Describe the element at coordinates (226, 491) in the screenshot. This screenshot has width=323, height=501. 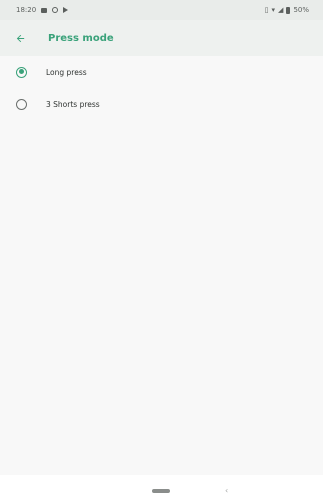
I see `nav-back-icon: ‹` at that location.